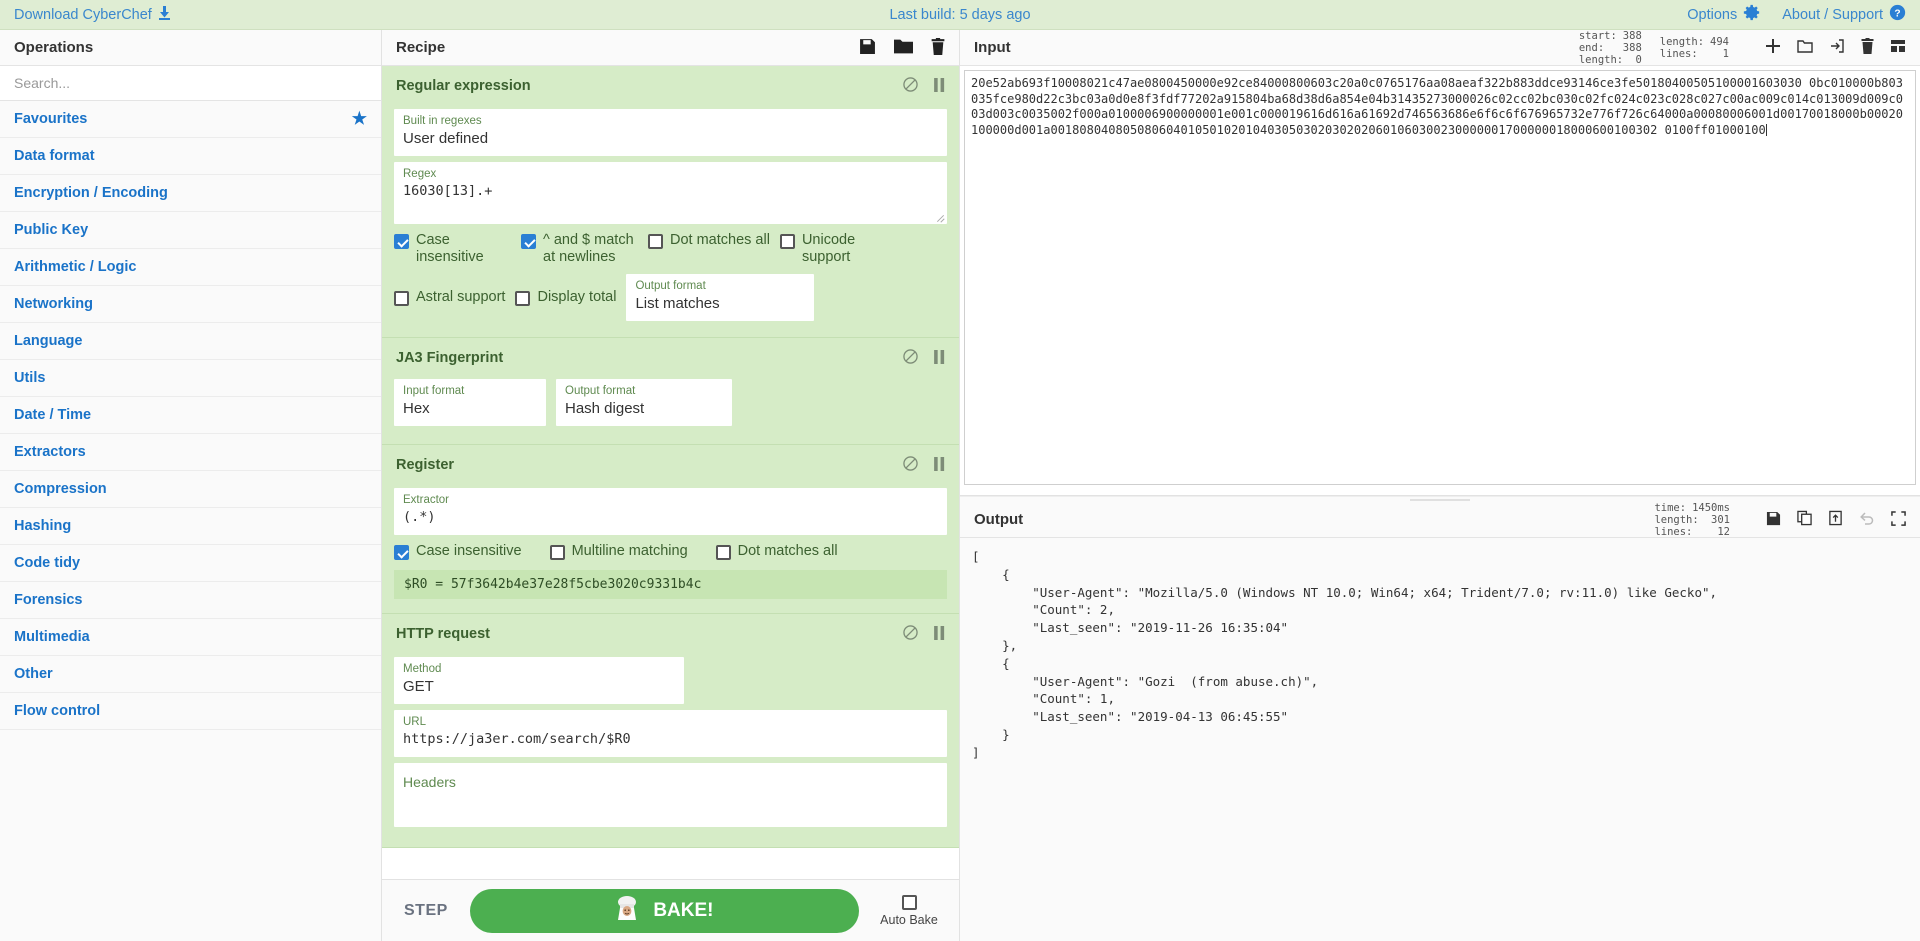 The image size is (1920, 941). I want to click on operations-category-flow-control: Flow control, so click(190, 711).